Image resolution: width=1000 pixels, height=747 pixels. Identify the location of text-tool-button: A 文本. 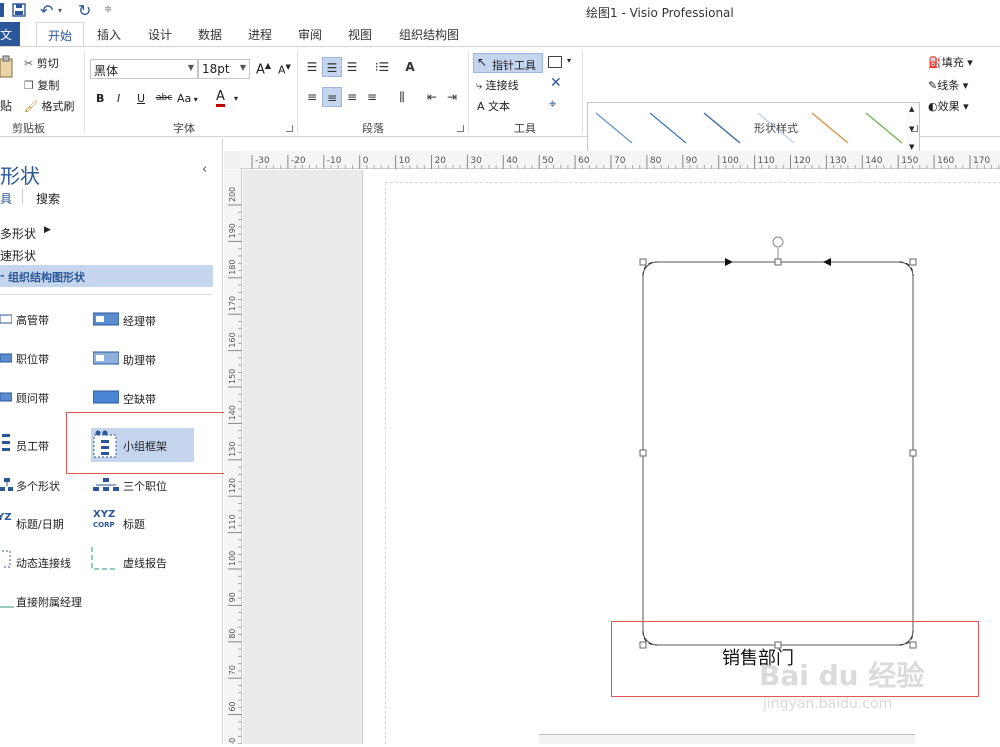
(493, 106).